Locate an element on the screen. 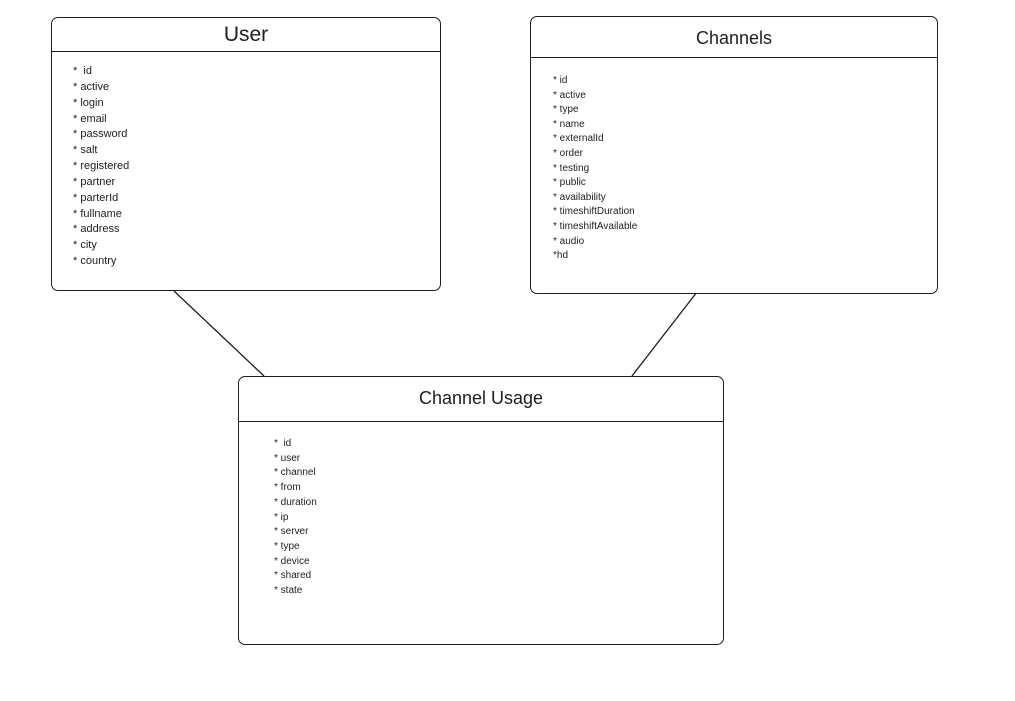 The width and height of the screenshot is (1015, 701). entity-field: * name is located at coordinates (569, 124).